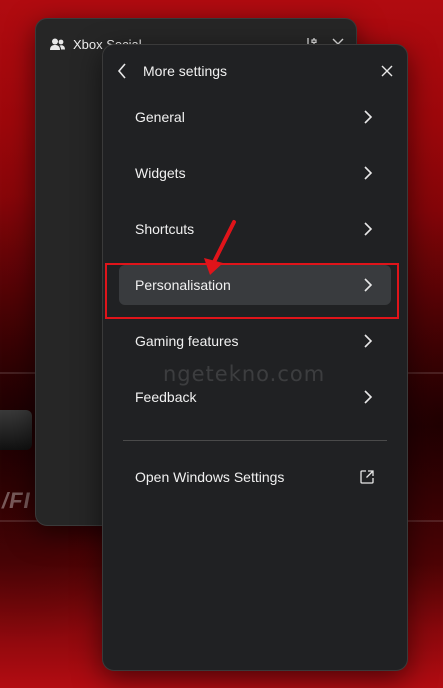 The image size is (443, 688). Describe the element at coordinates (218, 248) in the screenshot. I see `red-arrow-annotation` at that location.